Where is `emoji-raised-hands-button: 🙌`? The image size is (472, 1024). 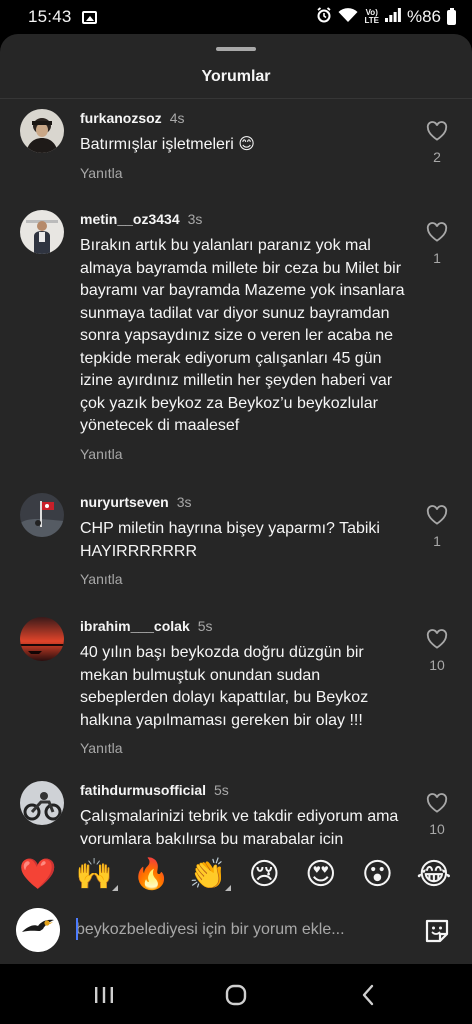 emoji-raised-hands-button: 🙌 is located at coordinates (96, 875).